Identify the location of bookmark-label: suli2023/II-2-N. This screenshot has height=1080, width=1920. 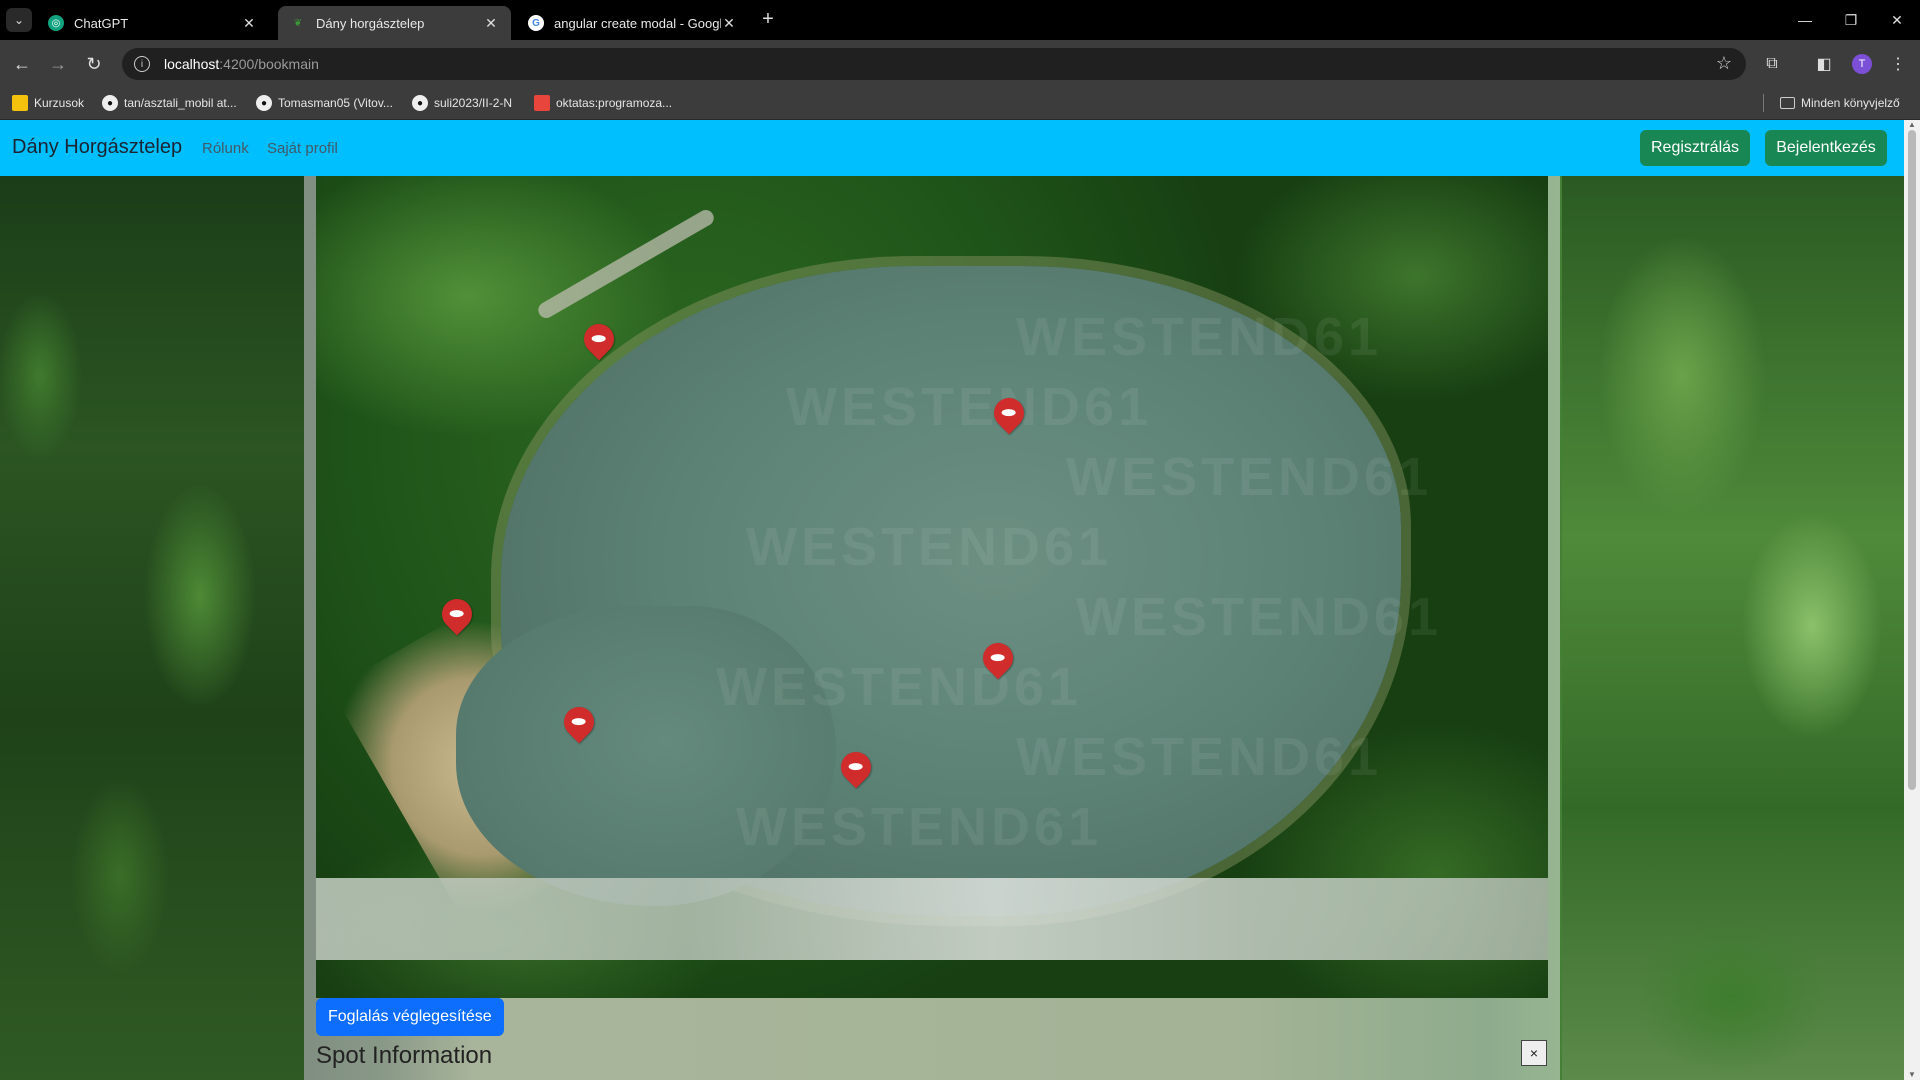
(473, 103).